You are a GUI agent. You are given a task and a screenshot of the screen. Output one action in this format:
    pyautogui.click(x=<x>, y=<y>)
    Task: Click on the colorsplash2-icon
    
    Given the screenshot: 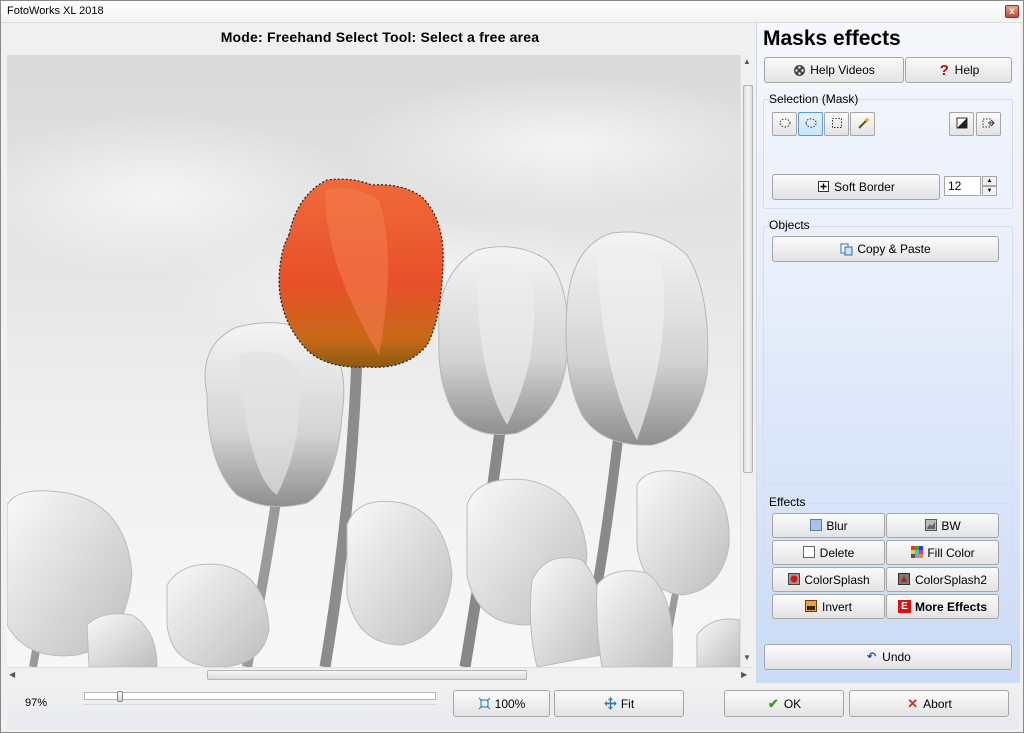 What is the action you would take?
    pyautogui.click(x=904, y=579)
    